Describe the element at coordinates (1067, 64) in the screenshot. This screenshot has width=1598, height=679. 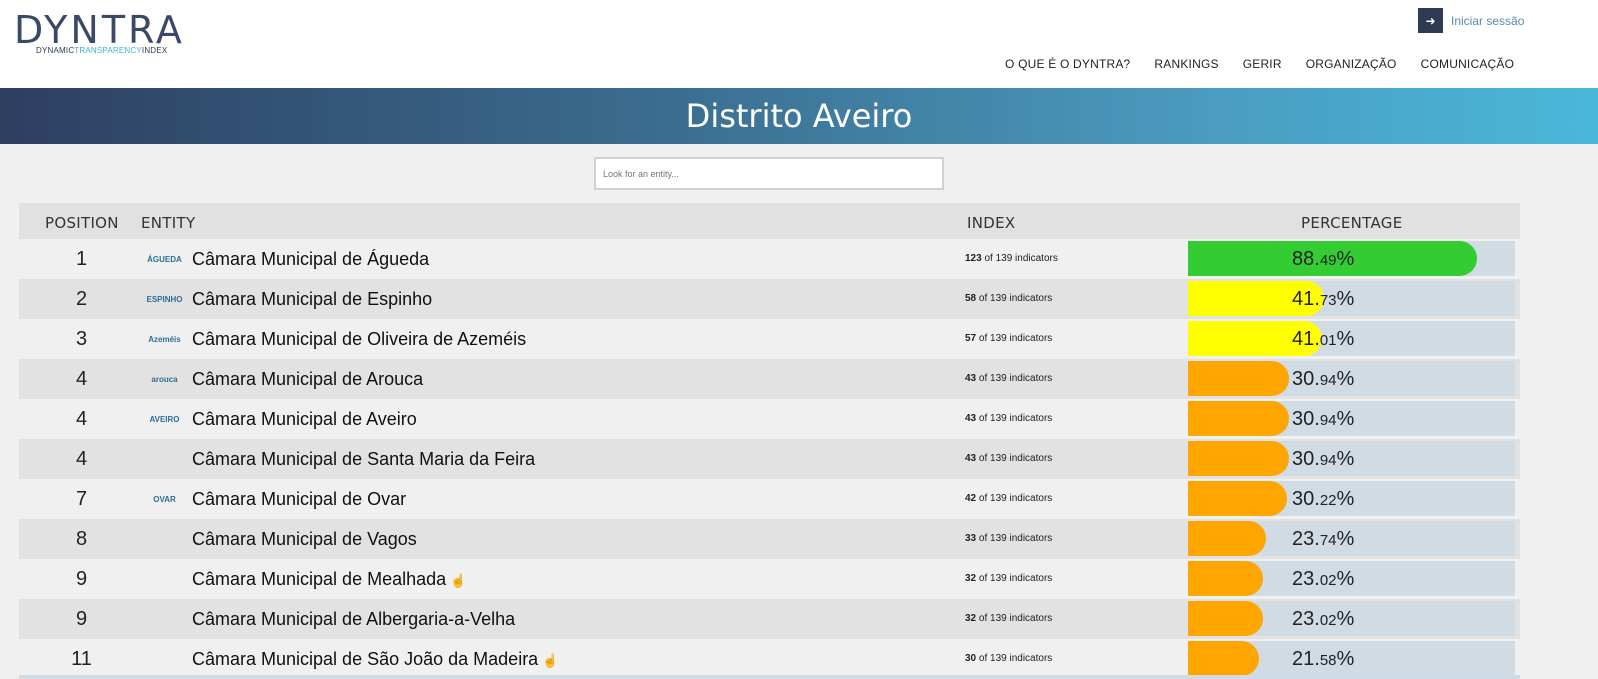
I see `nav-o-que-e: O QUE É O DYNTRA?` at that location.